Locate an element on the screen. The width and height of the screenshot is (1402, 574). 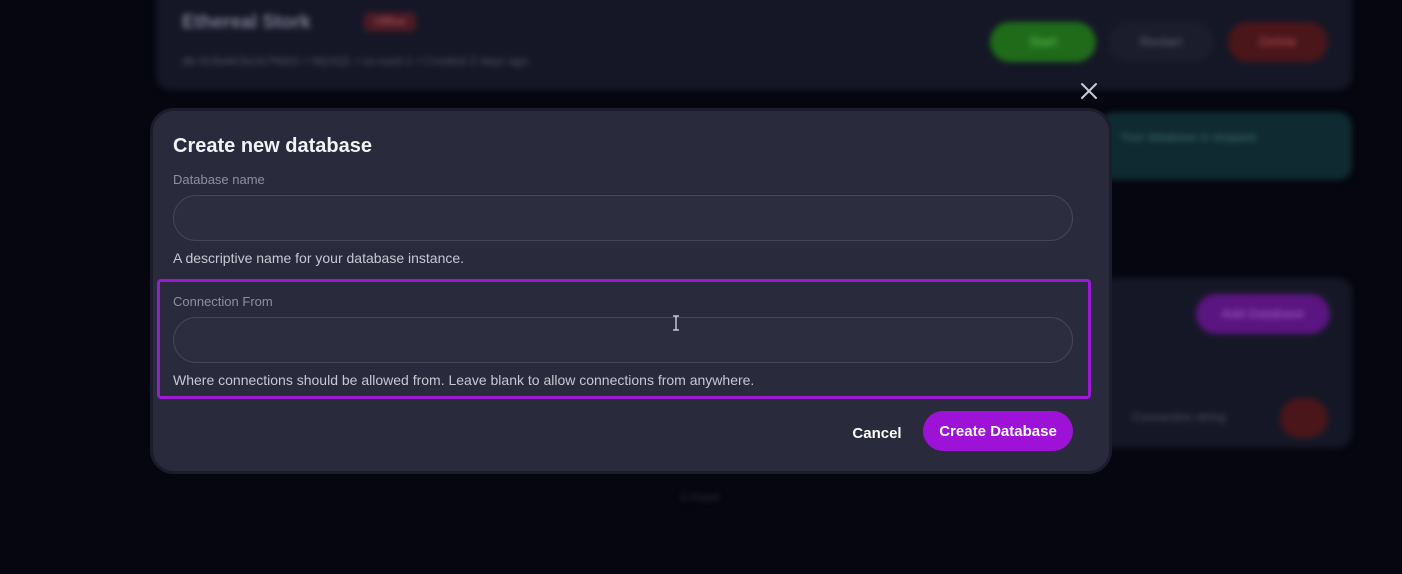
database-row-text: Connection string is located at coordinates (1179, 417).